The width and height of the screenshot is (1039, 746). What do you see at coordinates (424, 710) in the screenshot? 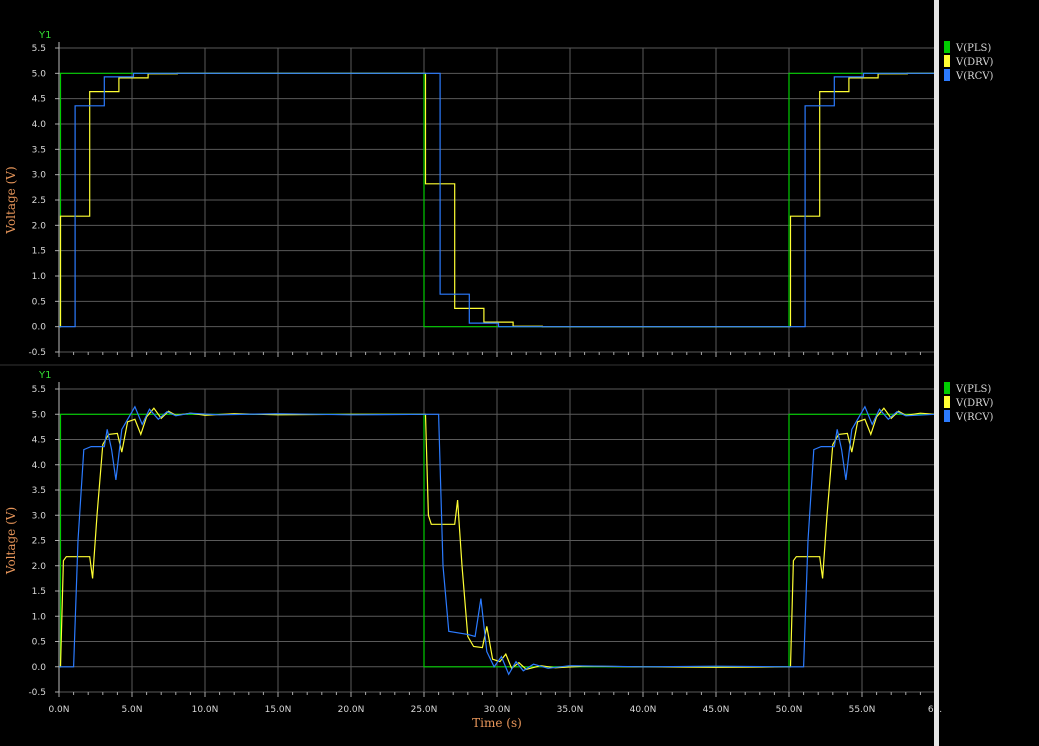
I see `x-tick-label: 25.0N` at bounding box center [424, 710].